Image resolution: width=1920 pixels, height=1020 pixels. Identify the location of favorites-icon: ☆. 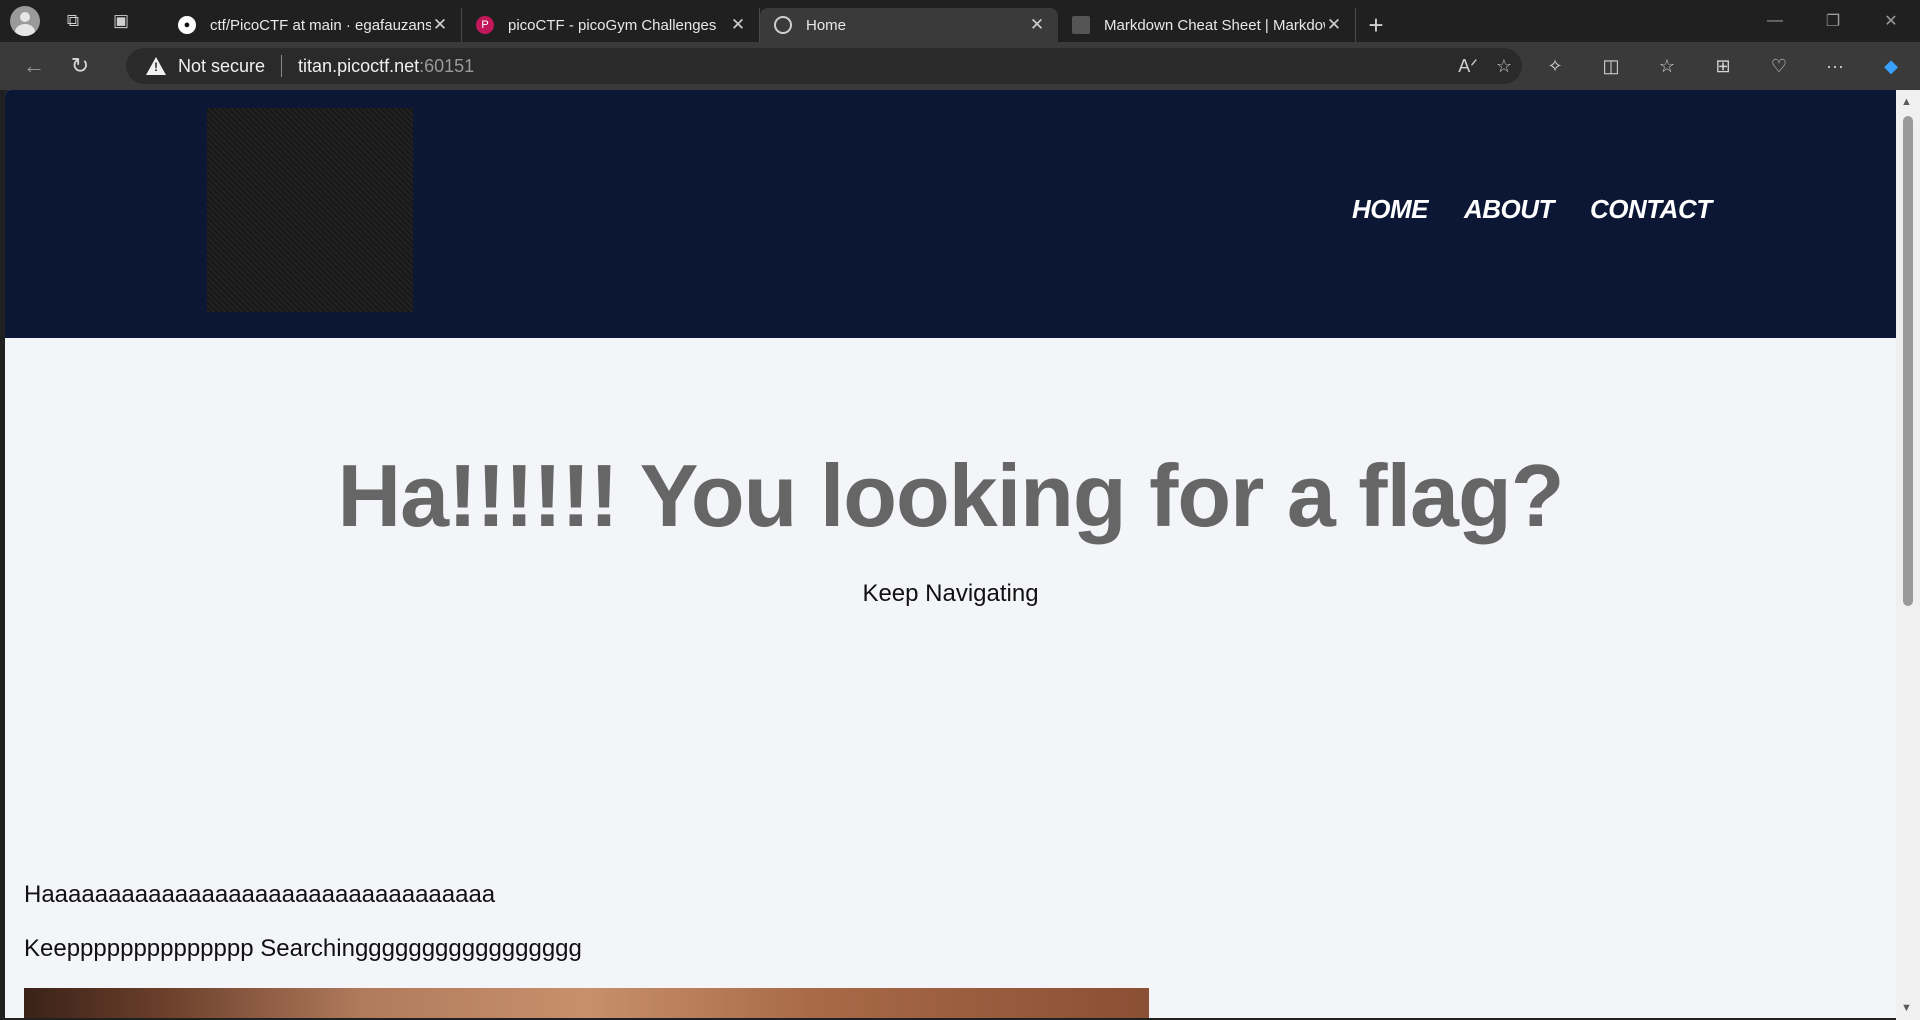
(1667, 66).